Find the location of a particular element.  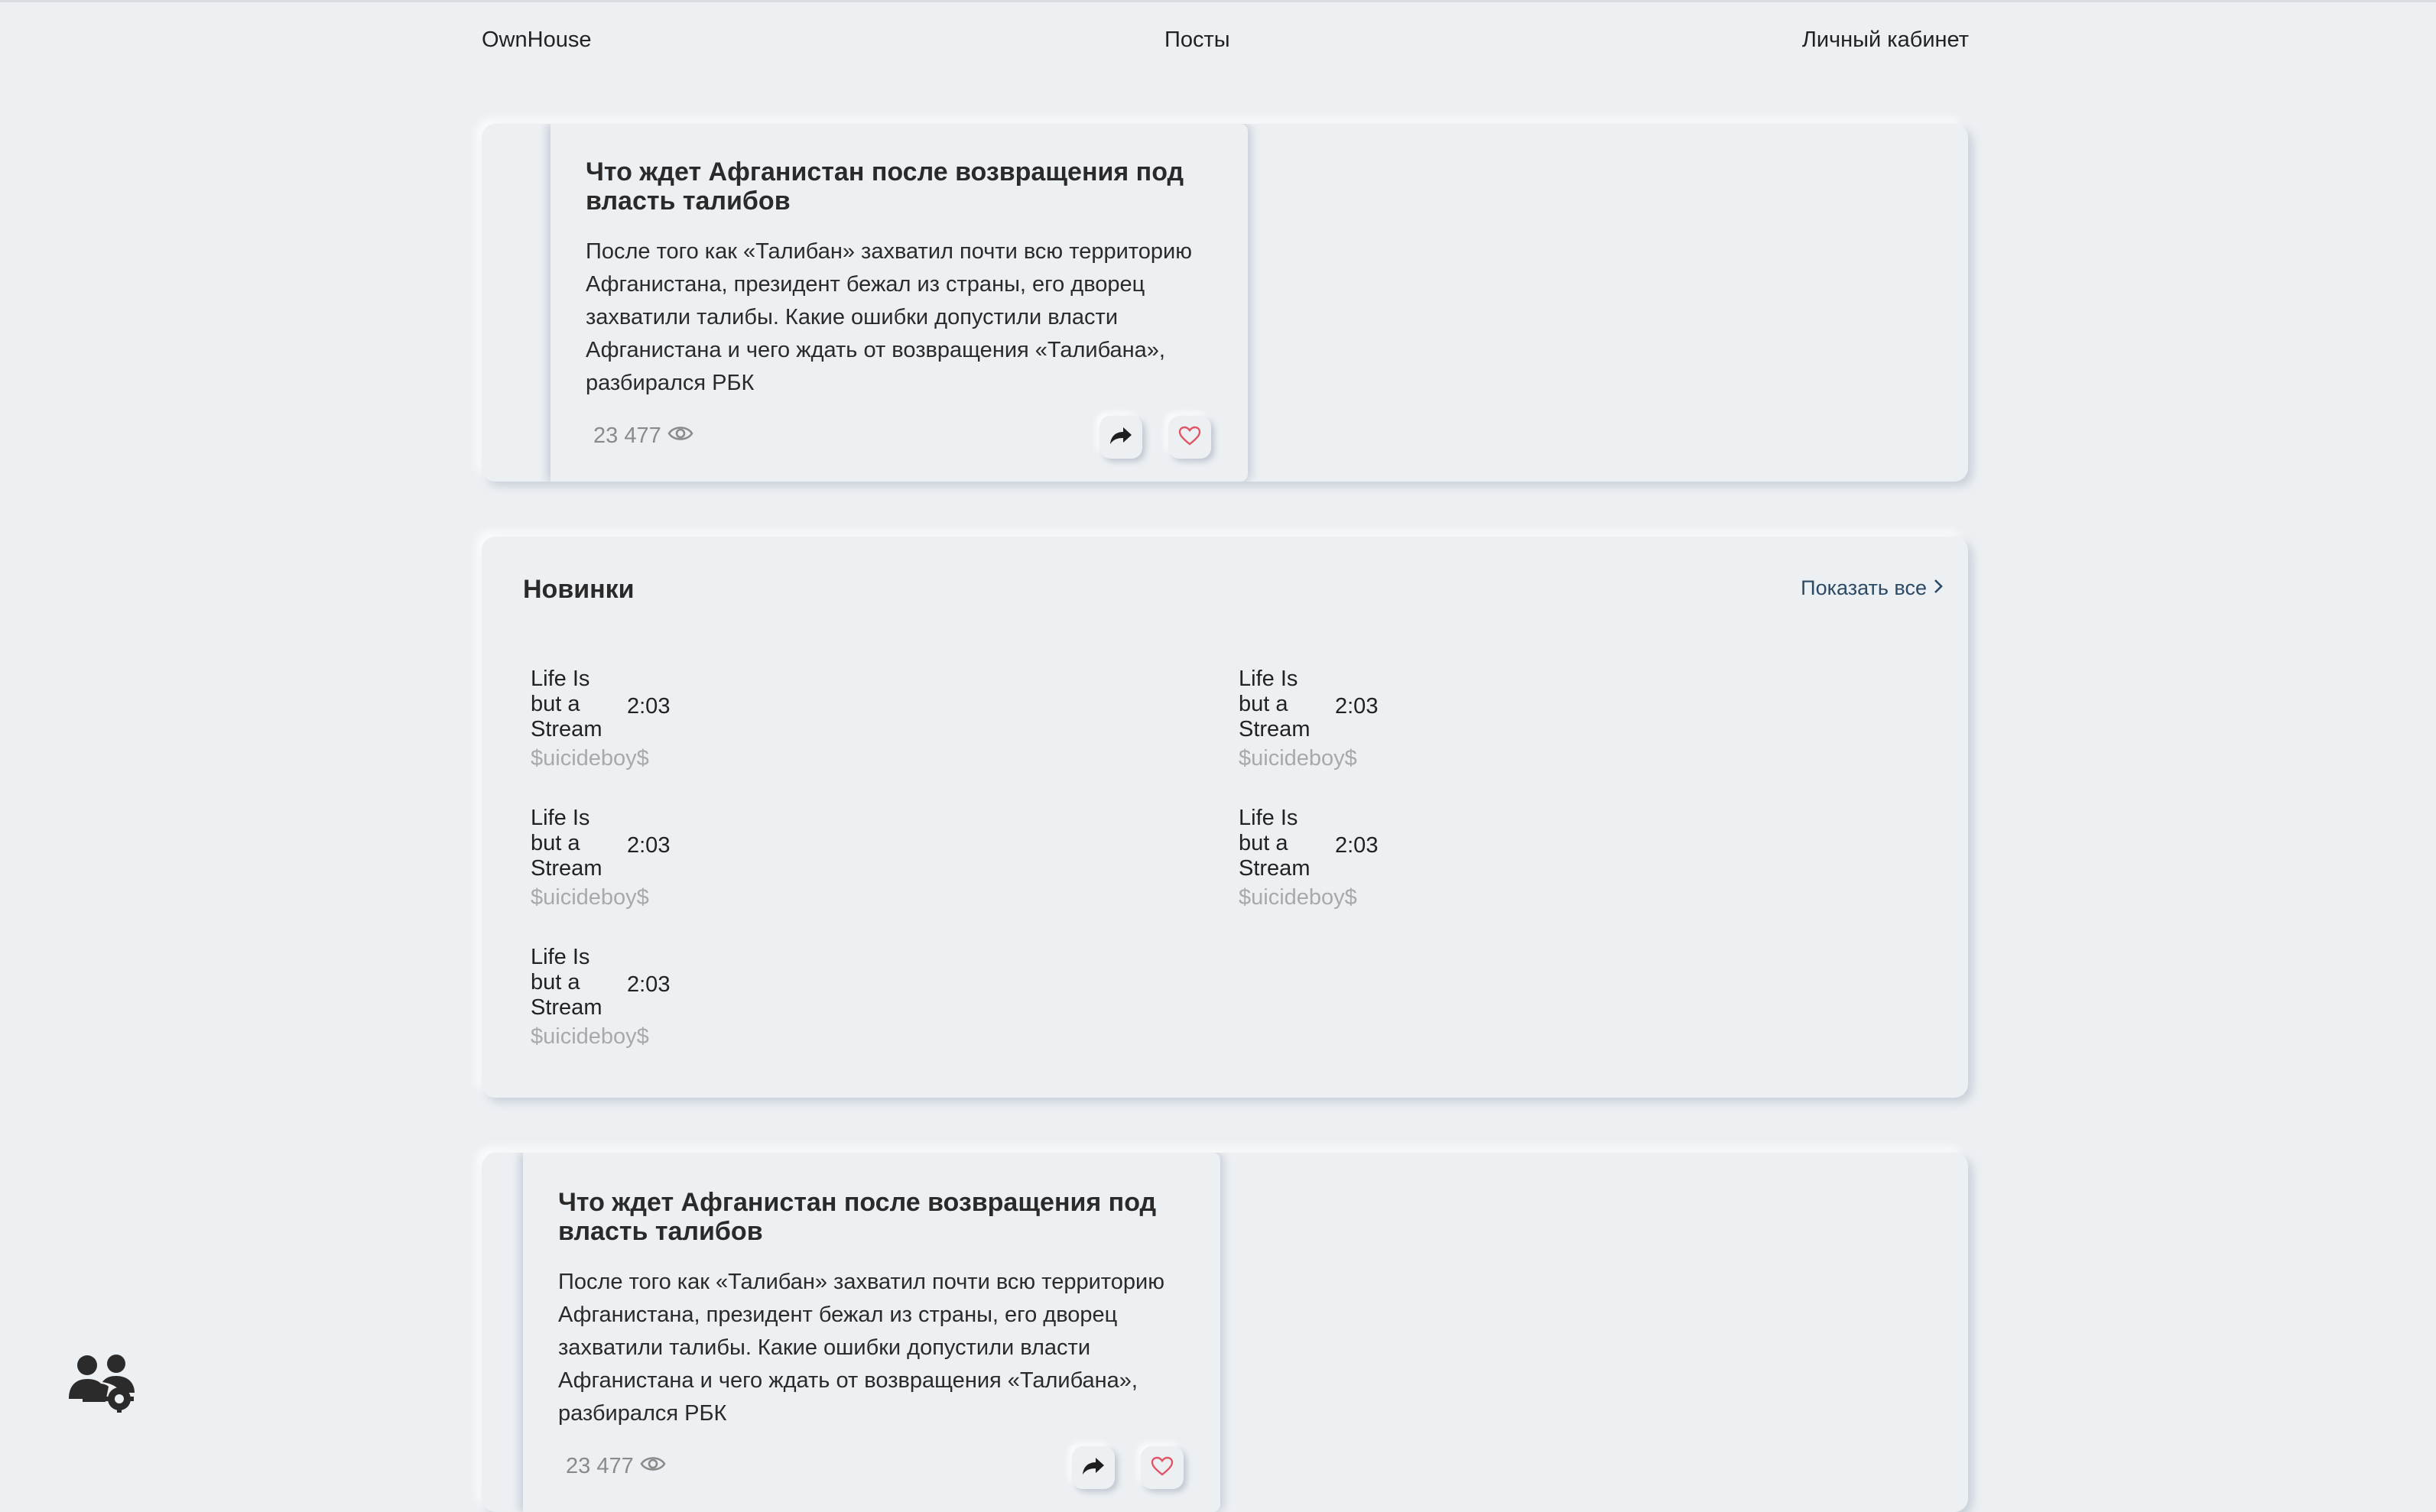

logo-link: OwnHouse is located at coordinates (536, 40).